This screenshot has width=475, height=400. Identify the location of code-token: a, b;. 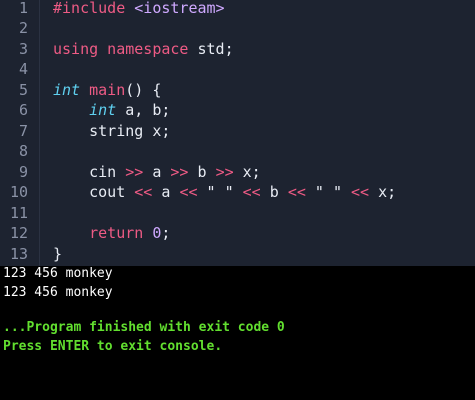
(143, 110).